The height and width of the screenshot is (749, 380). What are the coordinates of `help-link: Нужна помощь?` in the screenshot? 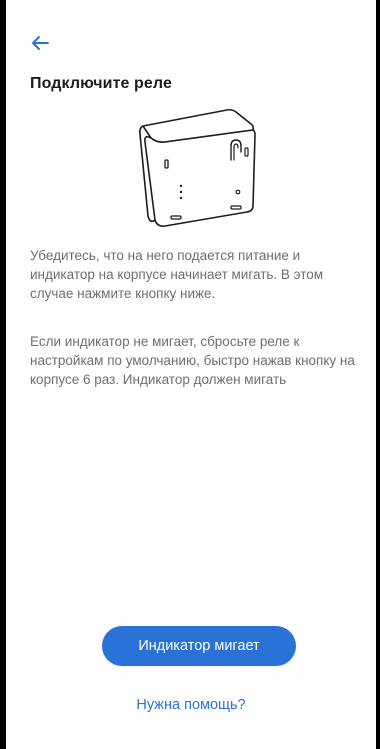 It's located at (191, 705).